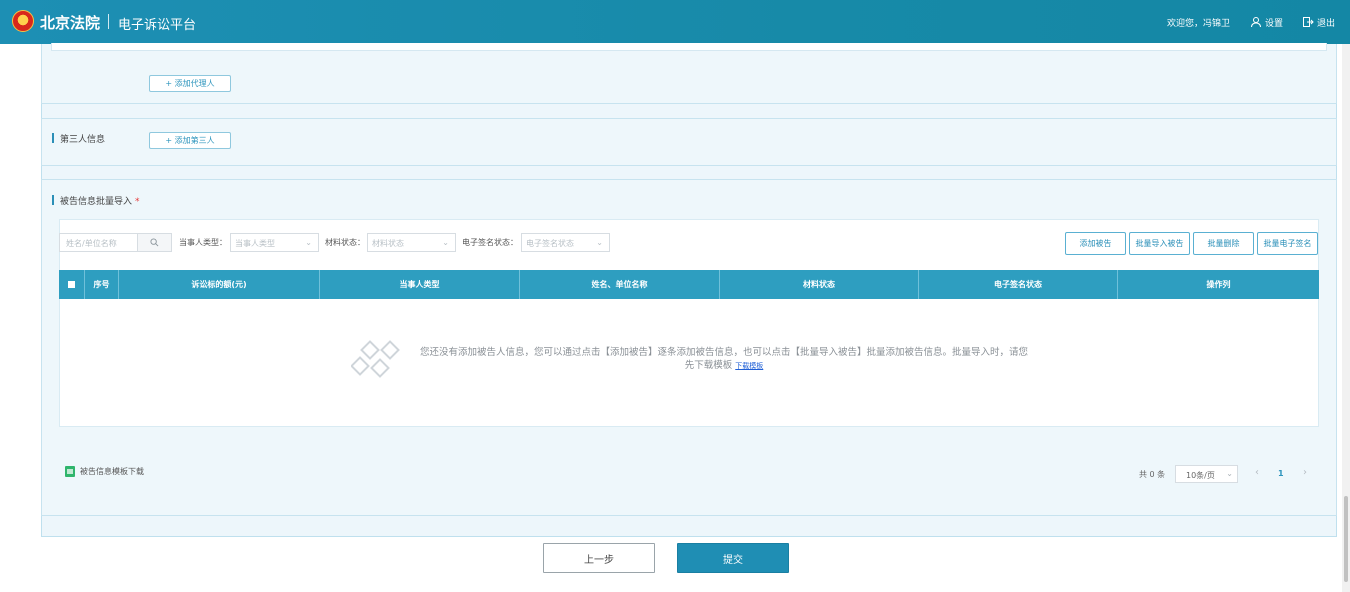 This screenshot has width=1350, height=592. I want to click on agent-panel: + 添加代理人, so click(689, 73).